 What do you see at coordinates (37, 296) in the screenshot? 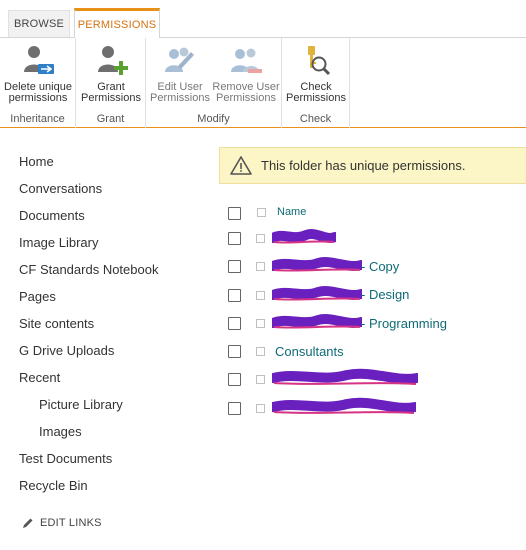
I see `nav-item-pages: Pages` at bounding box center [37, 296].